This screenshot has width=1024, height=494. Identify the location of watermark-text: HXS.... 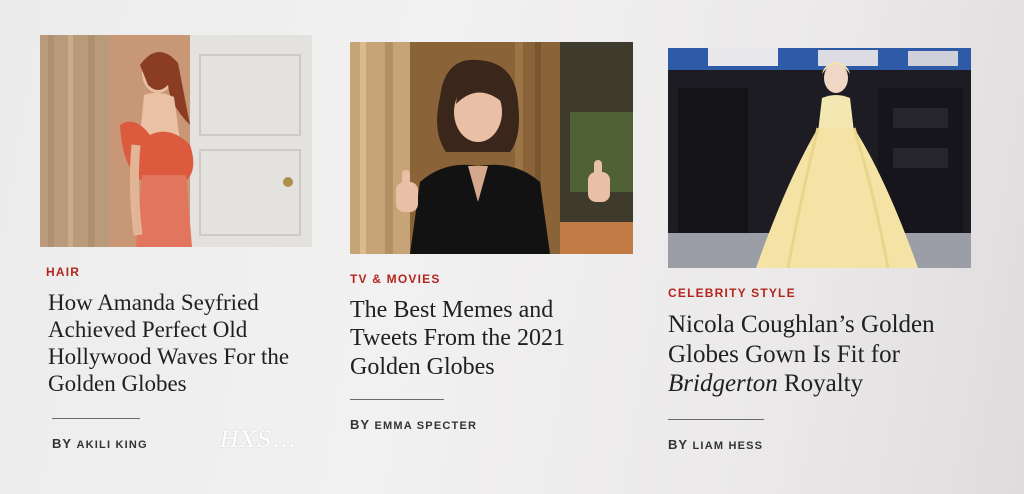
(258, 440).